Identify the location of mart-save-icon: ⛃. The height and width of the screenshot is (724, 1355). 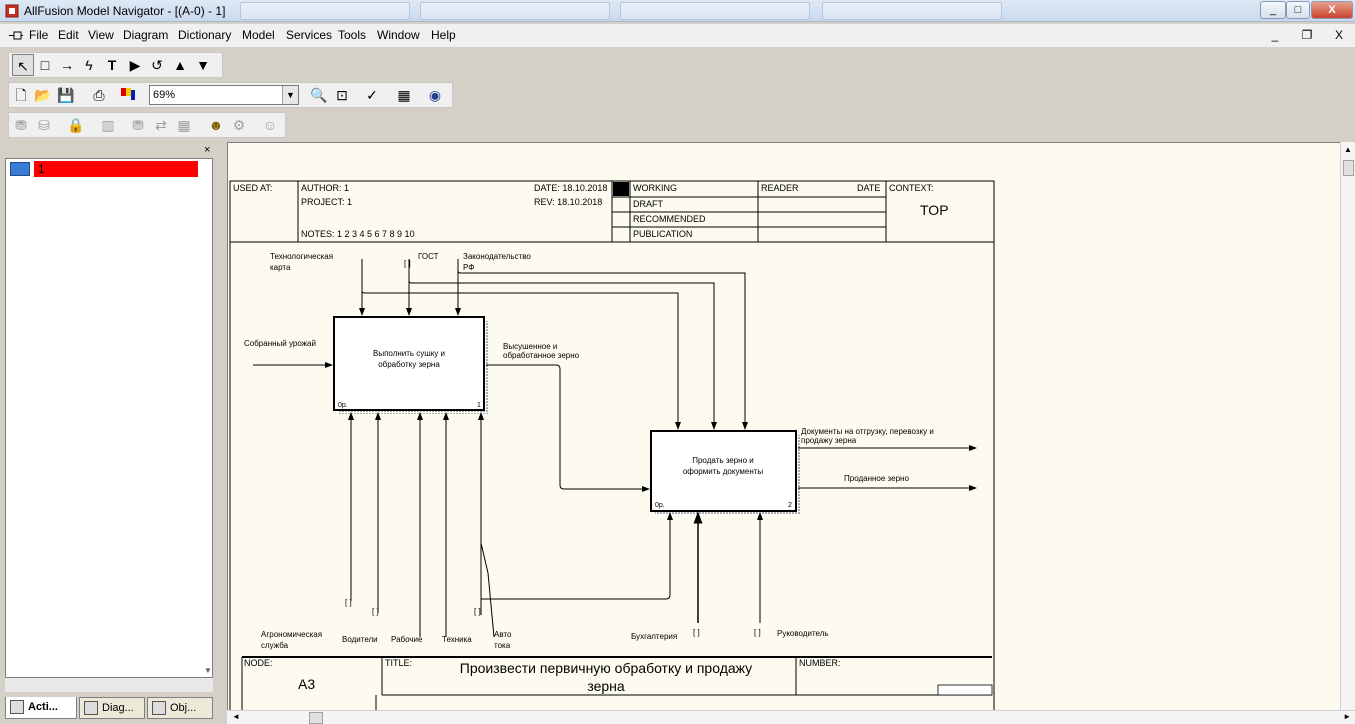
(138, 125).